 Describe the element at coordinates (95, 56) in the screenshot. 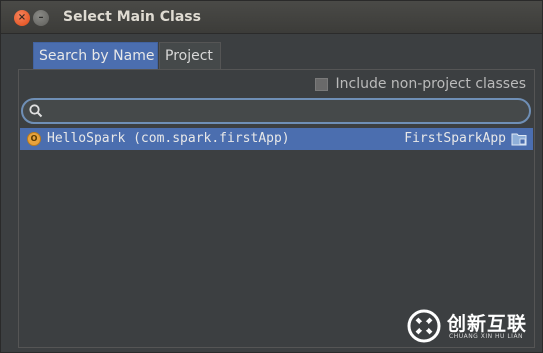

I see `tab-search-by-name: Search by Name` at that location.